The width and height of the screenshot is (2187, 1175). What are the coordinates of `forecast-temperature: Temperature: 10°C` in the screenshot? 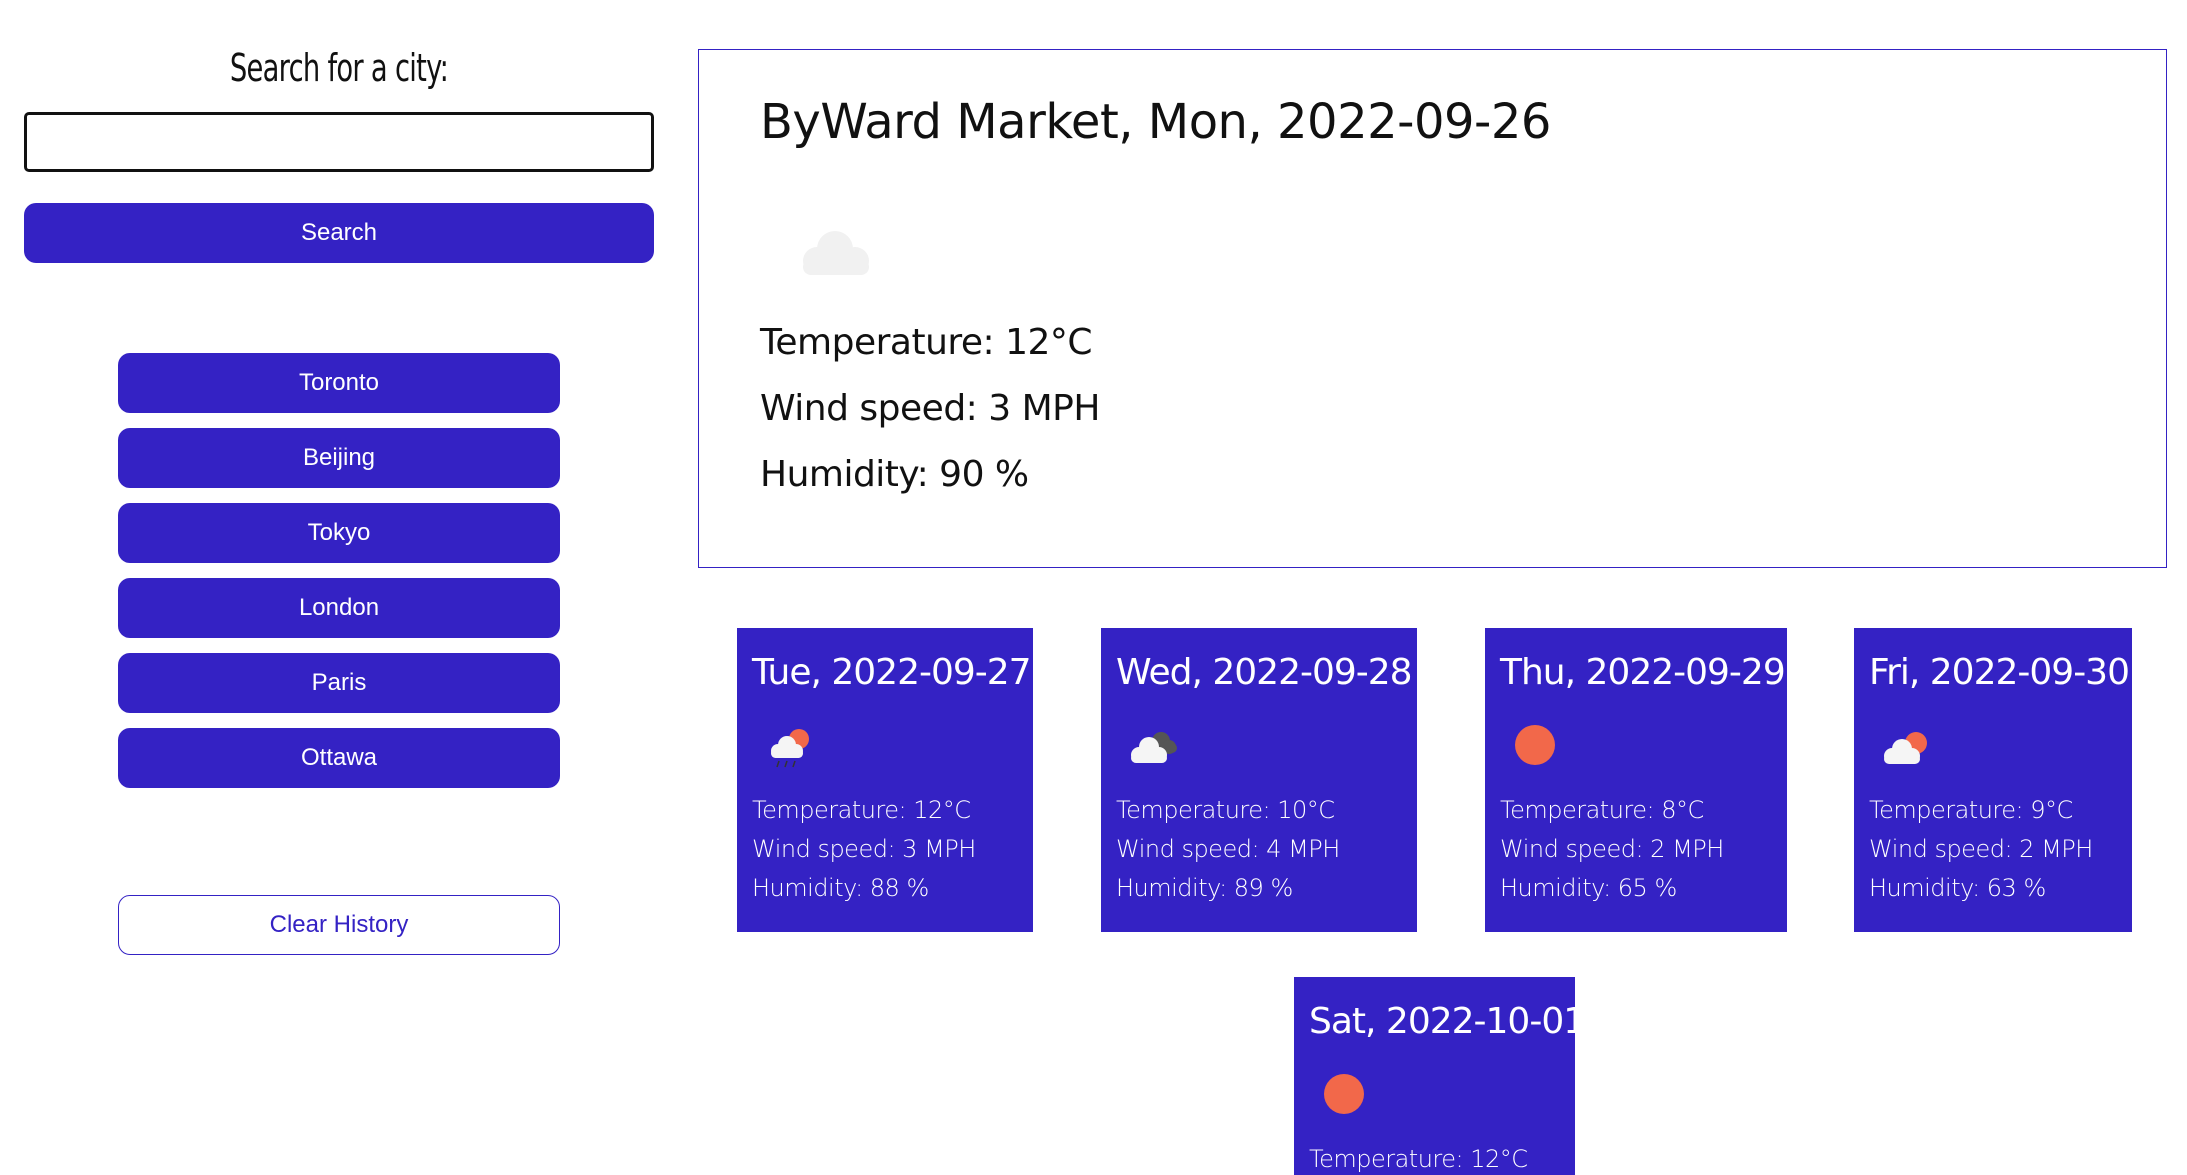 It's located at (1225, 810).